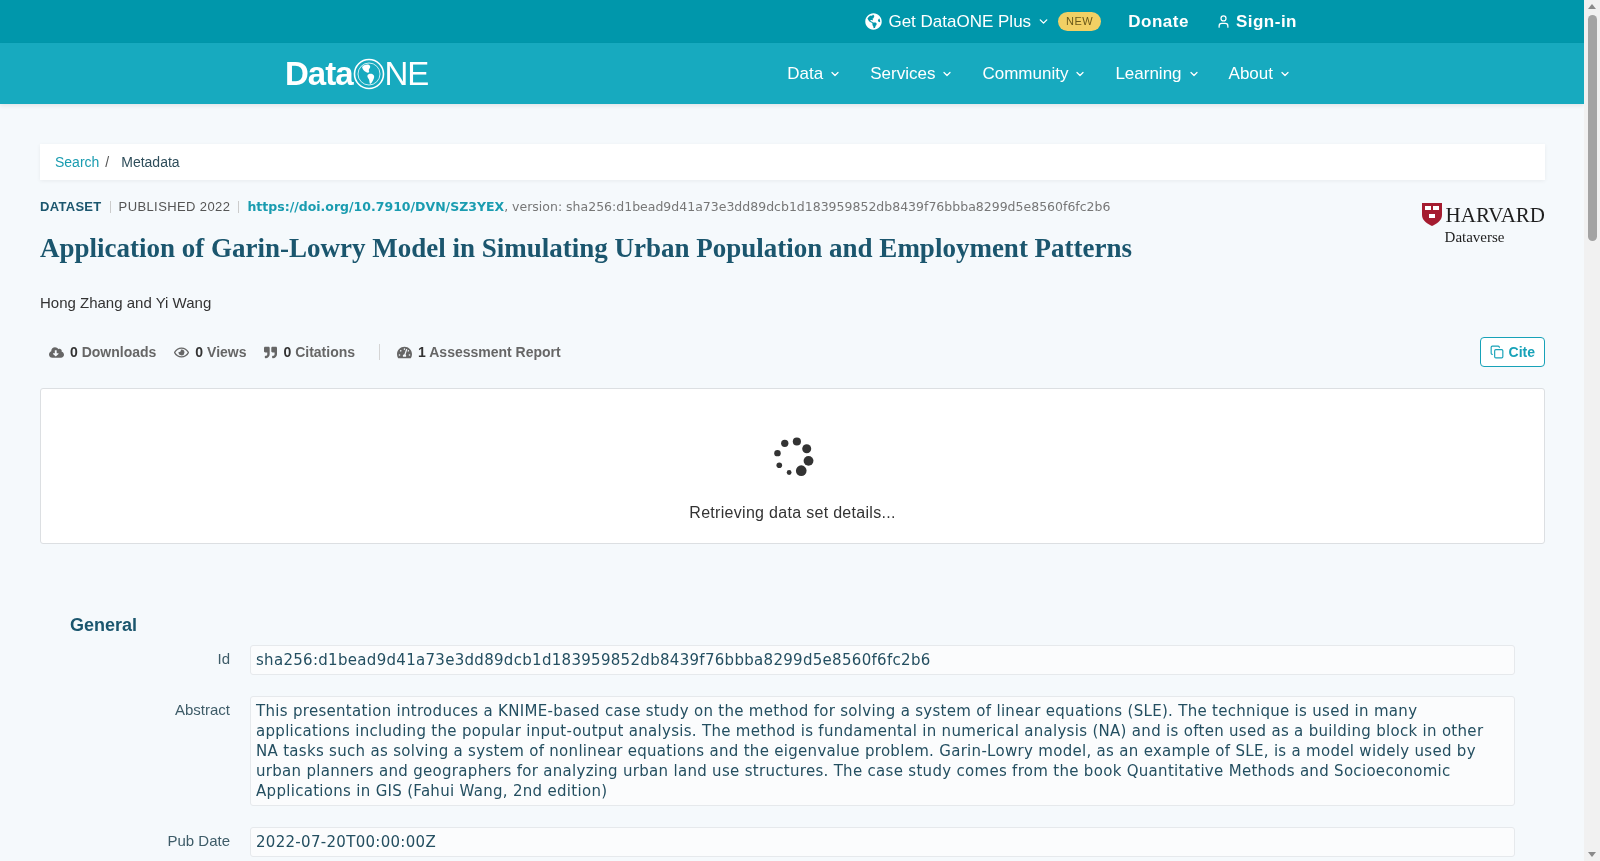  I want to click on version-text: , version: sha256:d1bead9d41a73e3dd89dcb1d183959852db8439f76bbba8299d5e8560f6fc2b6, so click(807, 207).